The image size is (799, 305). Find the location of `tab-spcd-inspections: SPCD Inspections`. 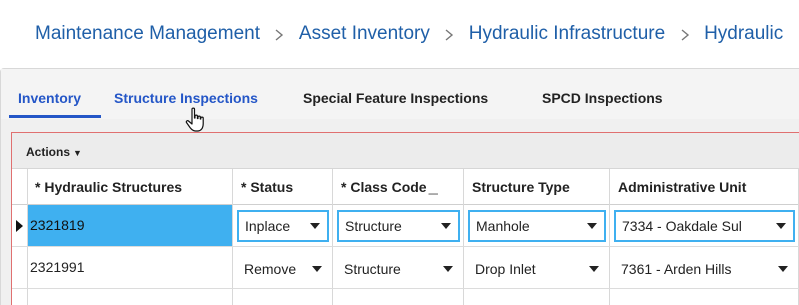

tab-spcd-inspections: SPCD Inspections is located at coordinates (602, 98).